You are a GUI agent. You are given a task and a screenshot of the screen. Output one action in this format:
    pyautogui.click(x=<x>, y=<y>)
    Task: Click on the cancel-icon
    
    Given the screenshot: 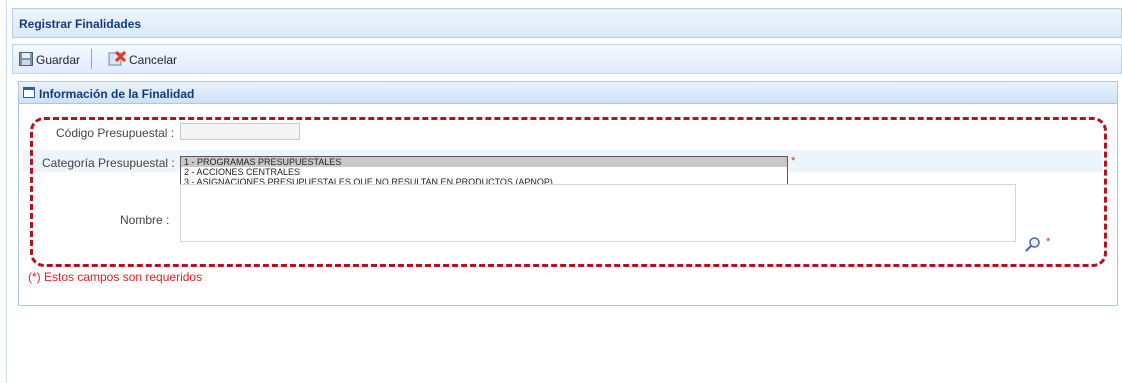 What is the action you would take?
    pyautogui.click(x=117, y=60)
    